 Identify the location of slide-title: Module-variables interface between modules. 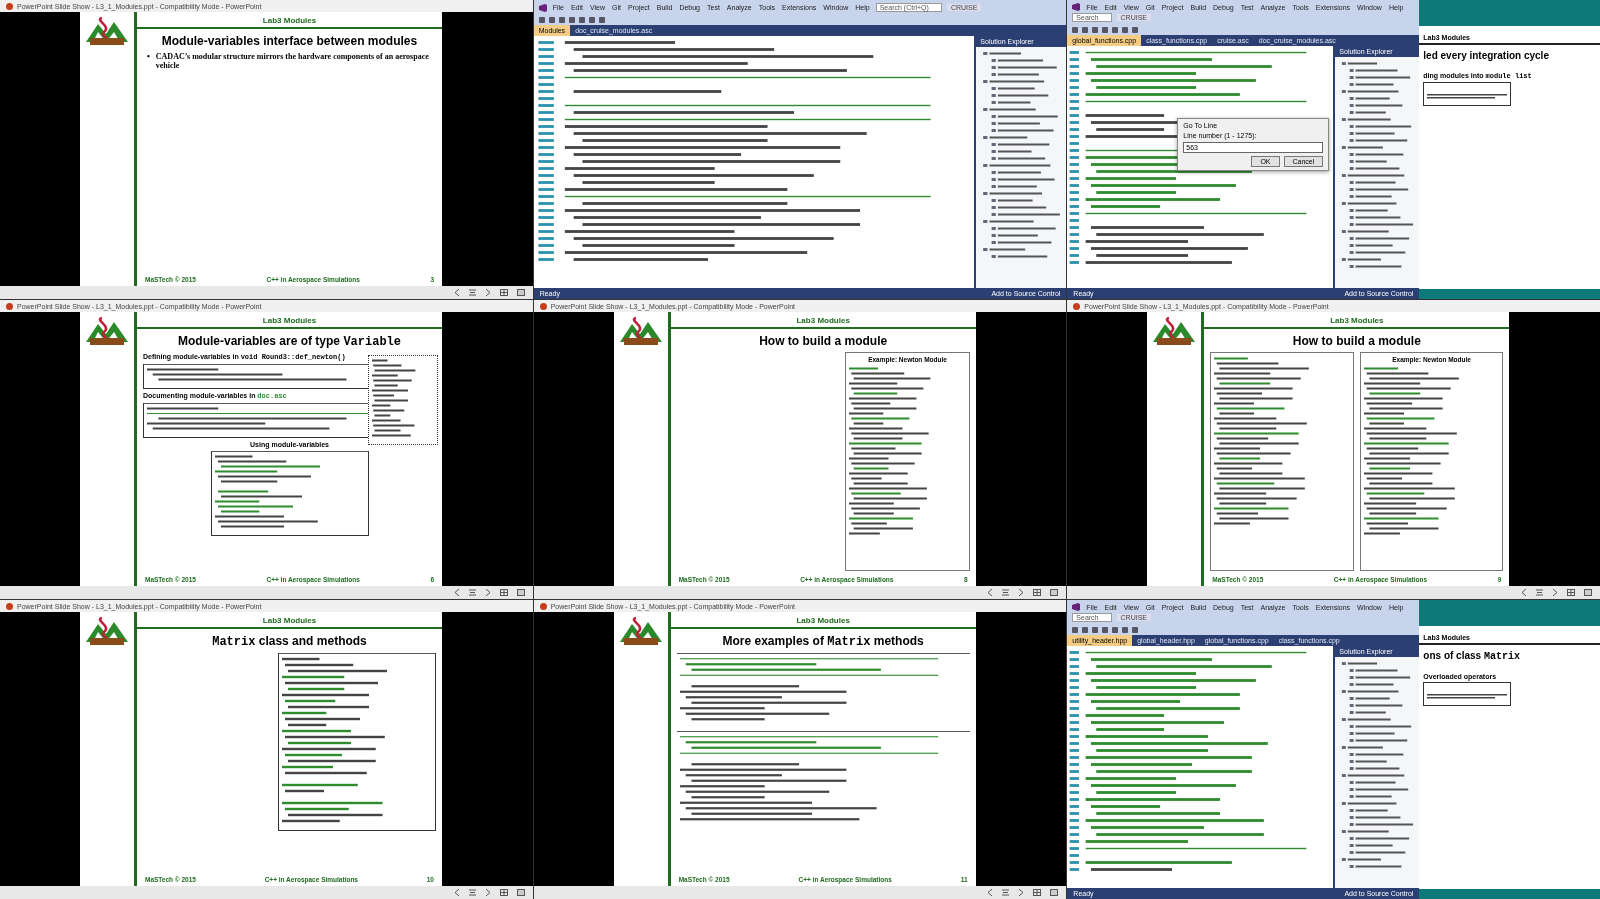
(289, 41).